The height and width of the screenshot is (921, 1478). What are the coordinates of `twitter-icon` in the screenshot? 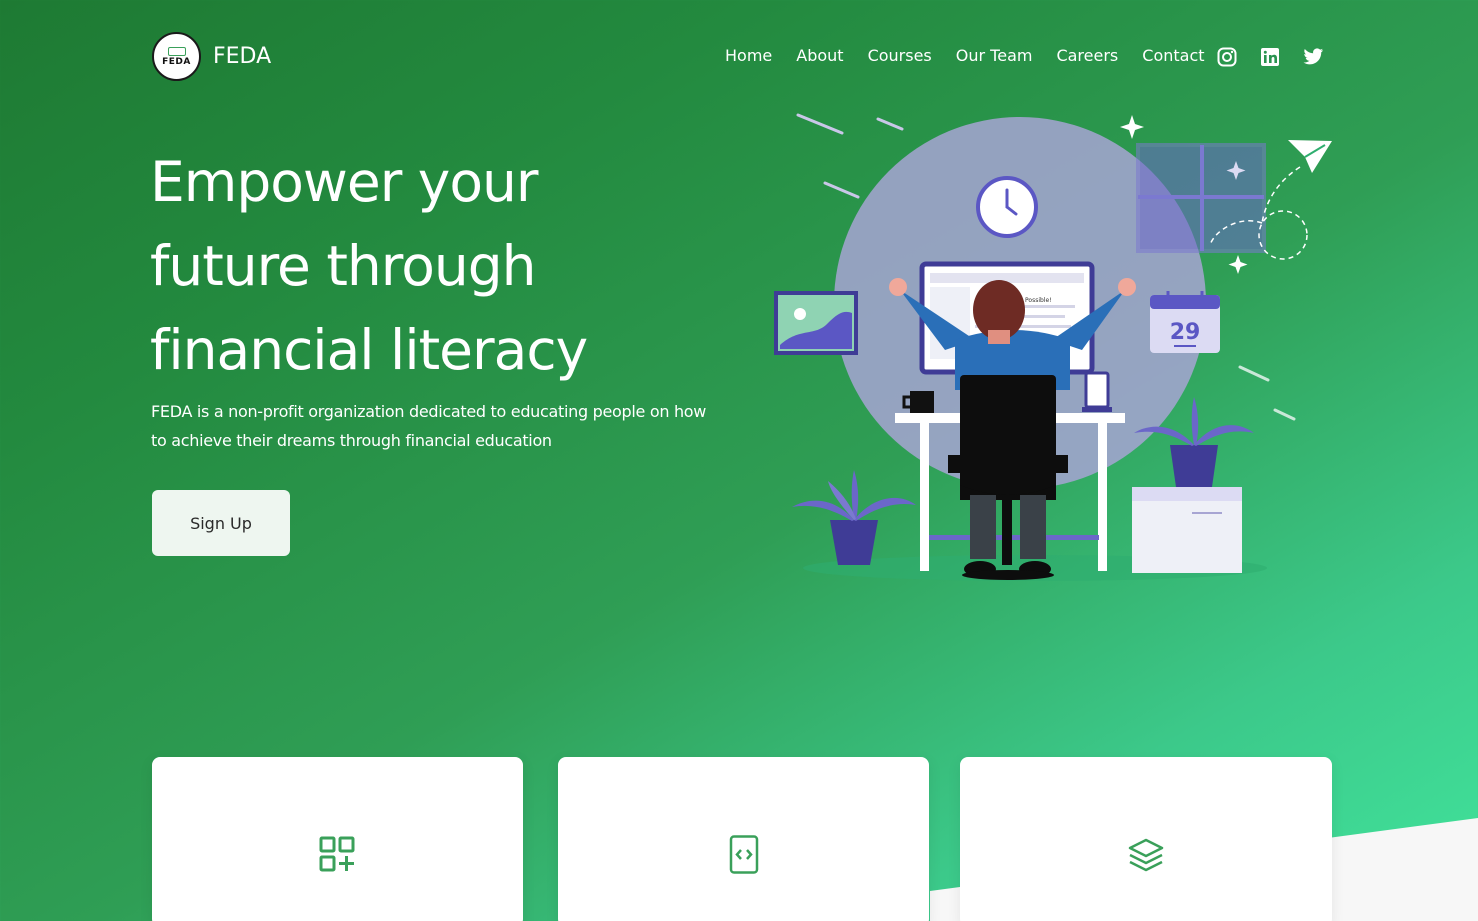 It's located at (1313, 57).